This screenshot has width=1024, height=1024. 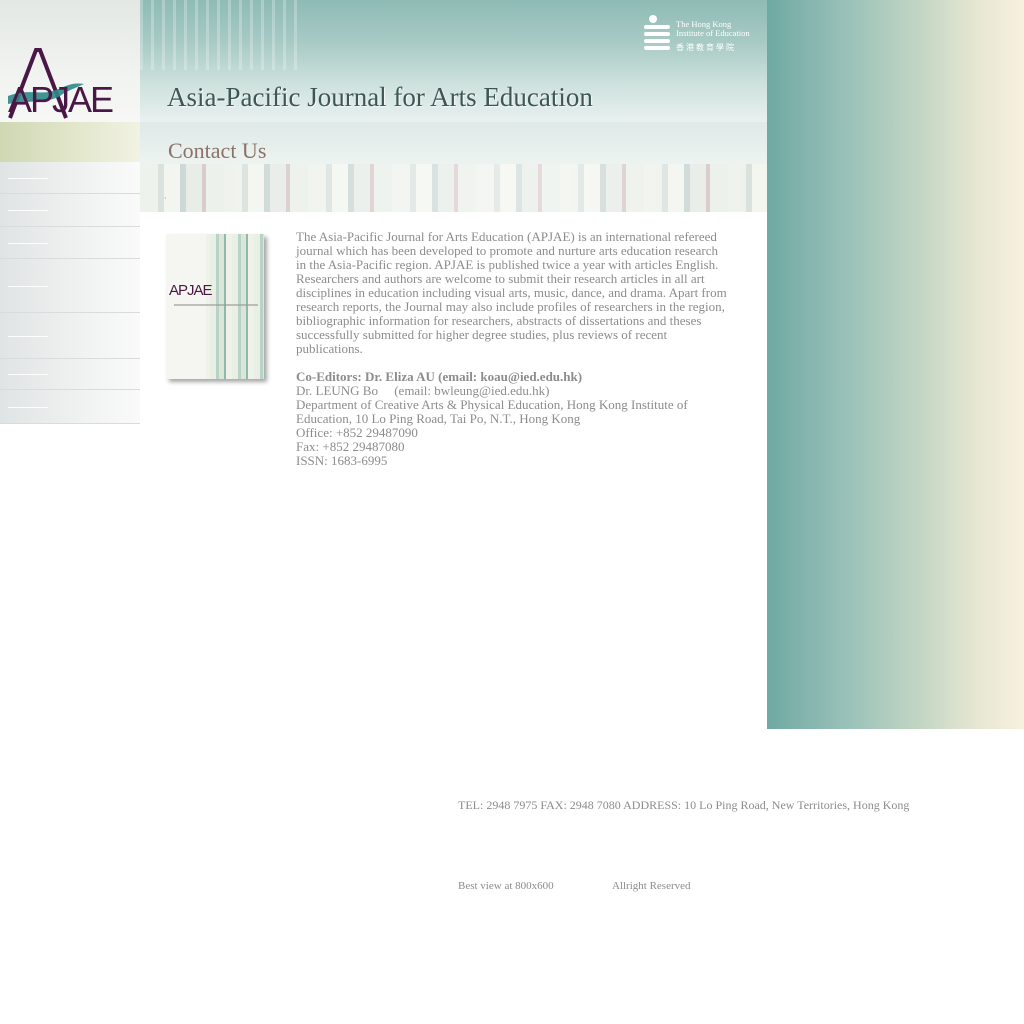 I want to click on footer-rights: Allright Reserved, so click(x=651, y=886).